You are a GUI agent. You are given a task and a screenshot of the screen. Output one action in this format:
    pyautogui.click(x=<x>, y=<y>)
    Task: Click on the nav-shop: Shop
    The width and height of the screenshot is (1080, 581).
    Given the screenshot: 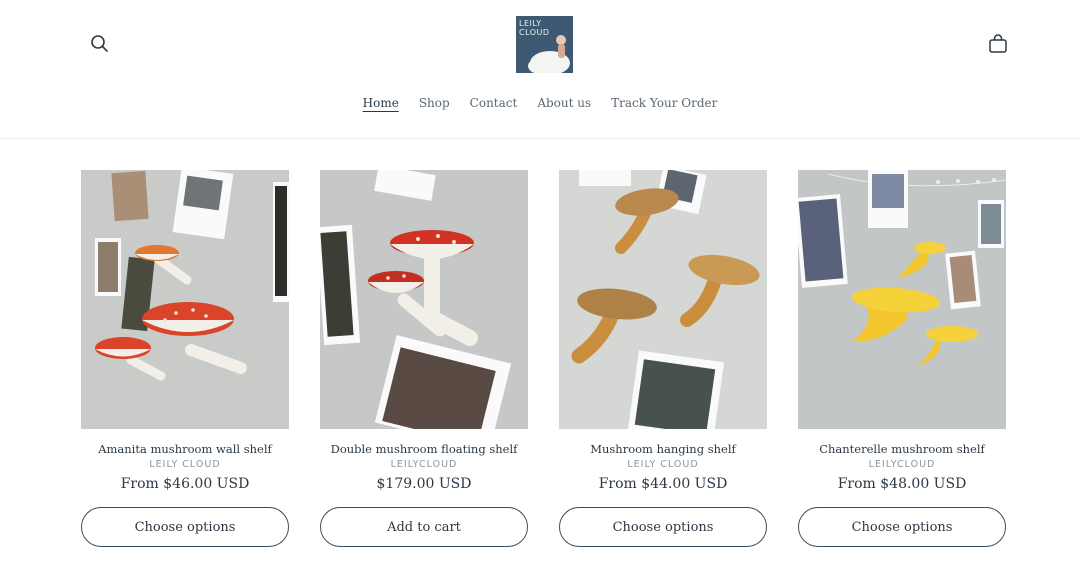 What is the action you would take?
    pyautogui.click(x=434, y=103)
    